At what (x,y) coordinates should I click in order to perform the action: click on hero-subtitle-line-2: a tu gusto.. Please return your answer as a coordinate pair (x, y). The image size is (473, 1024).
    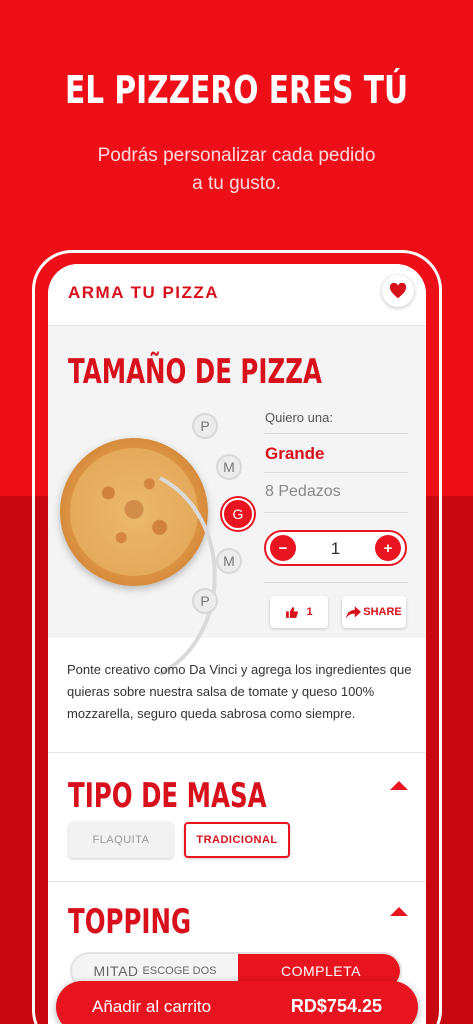
    Looking at the image, I should click on (236, 183).